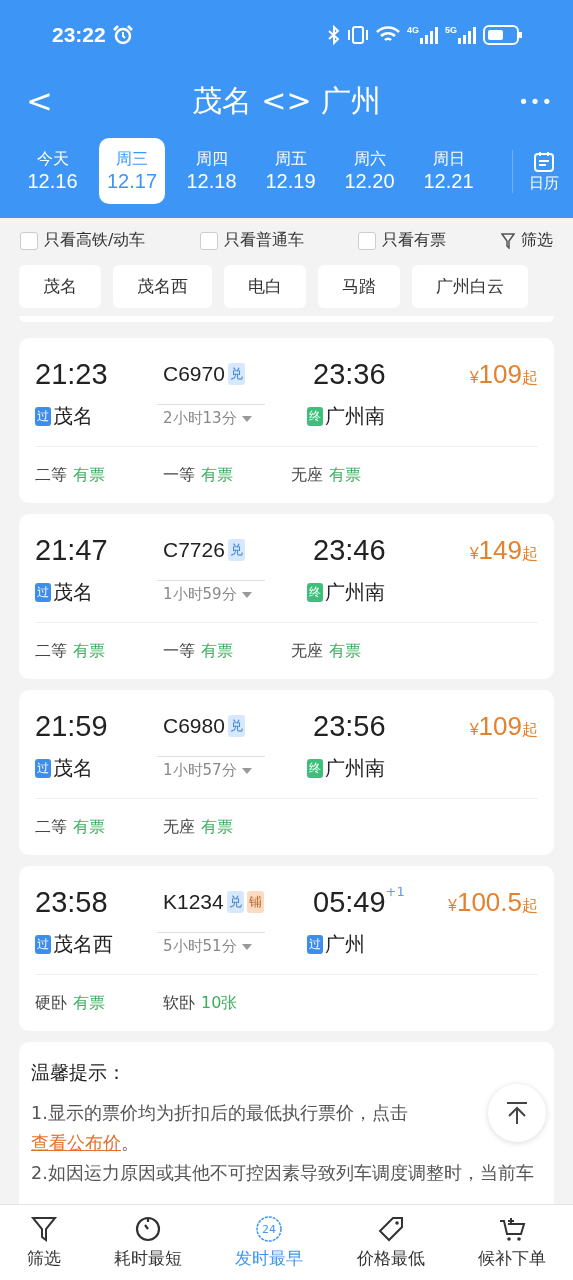  Describe the element at coordinates (402, 240) in the screenshot. I see `filter-checkbox: 只看有票` at that location.